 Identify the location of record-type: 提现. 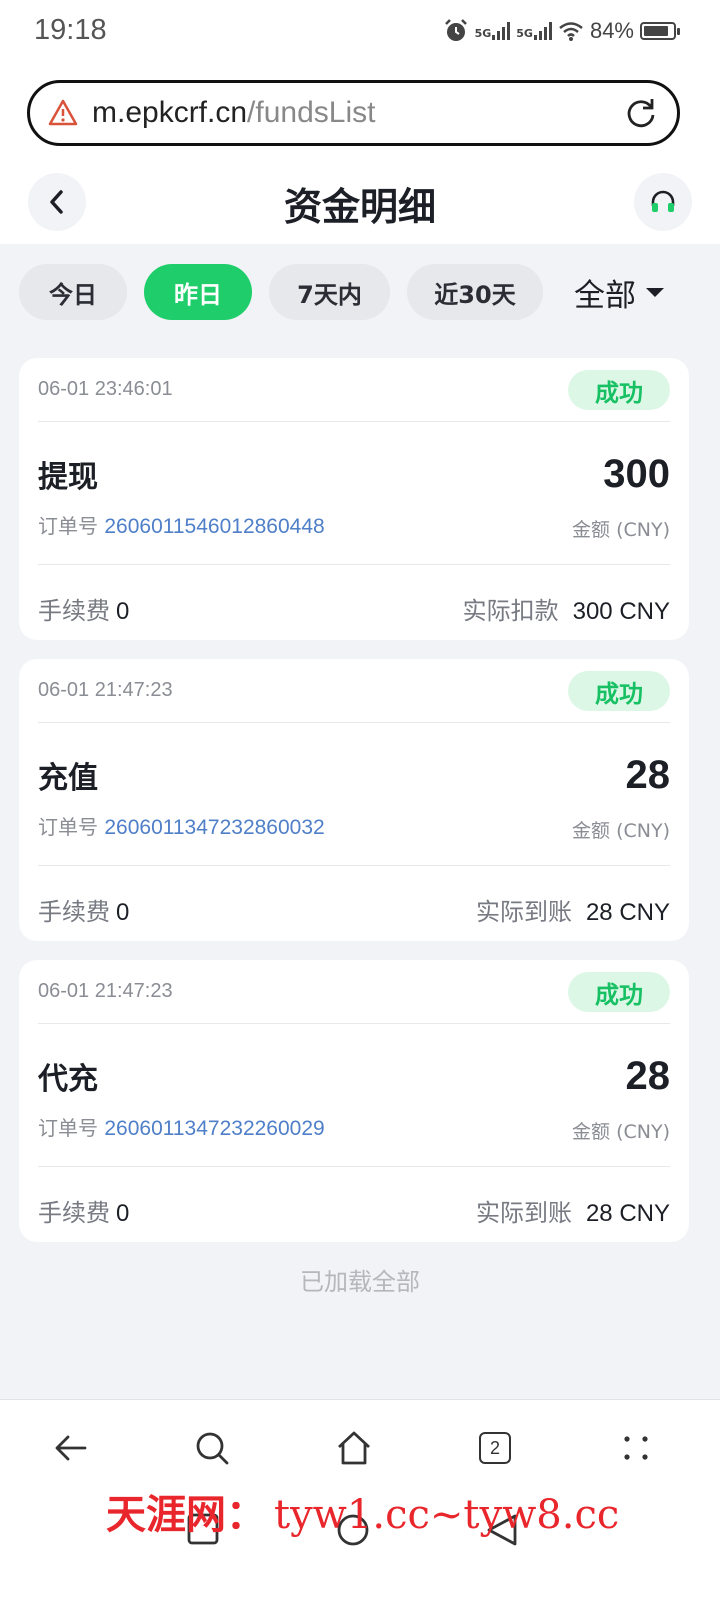
(68, 477).